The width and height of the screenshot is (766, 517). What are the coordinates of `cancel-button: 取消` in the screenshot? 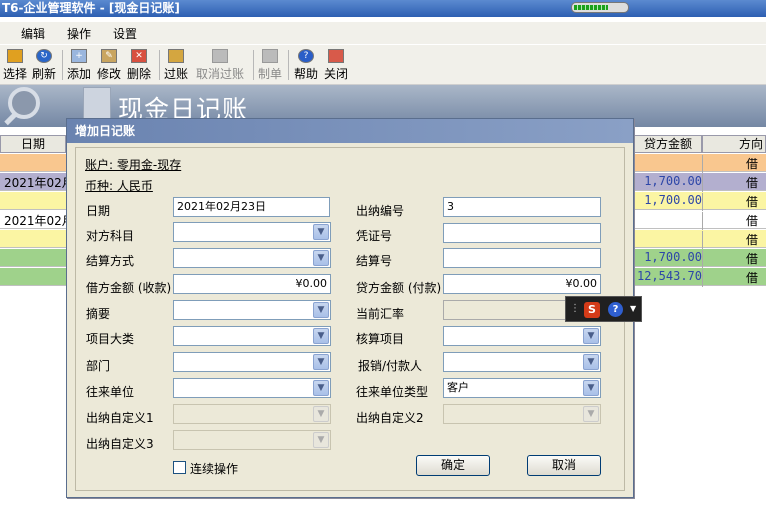 It's located at (564, 465).